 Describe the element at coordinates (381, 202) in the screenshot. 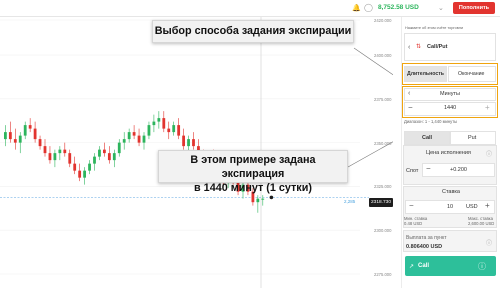

I see `current-price-tag: 2318.730` at that location.